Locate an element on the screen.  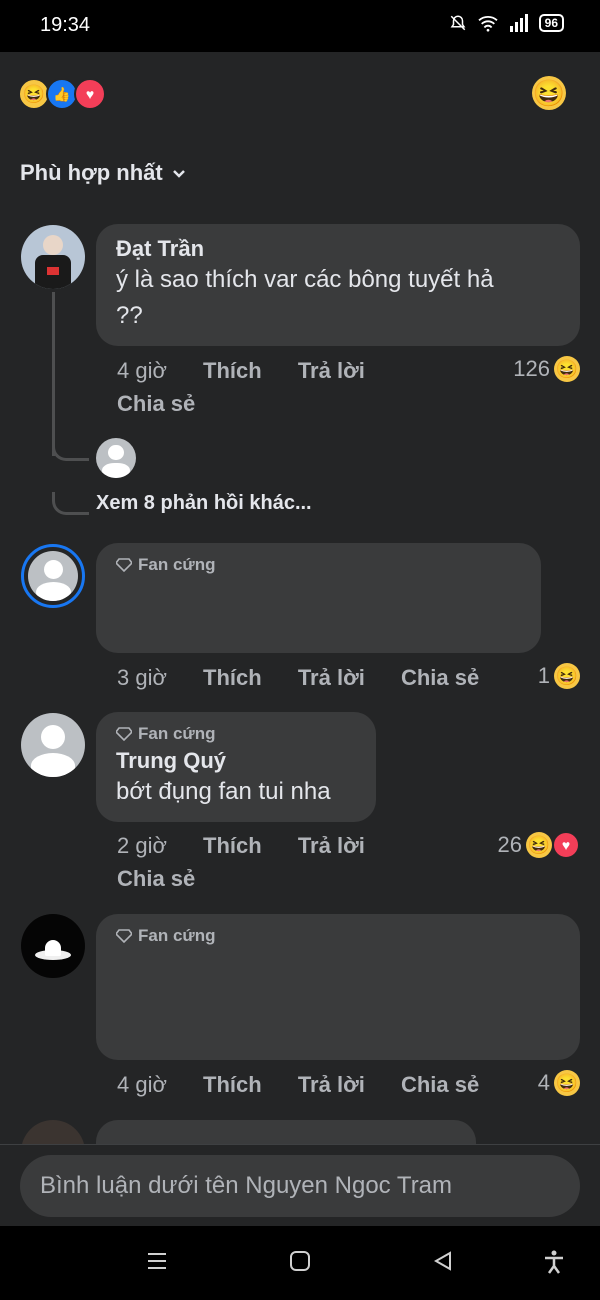
reaction-summary: 😆 👍 ♥ is located at coordinates (62, 94).